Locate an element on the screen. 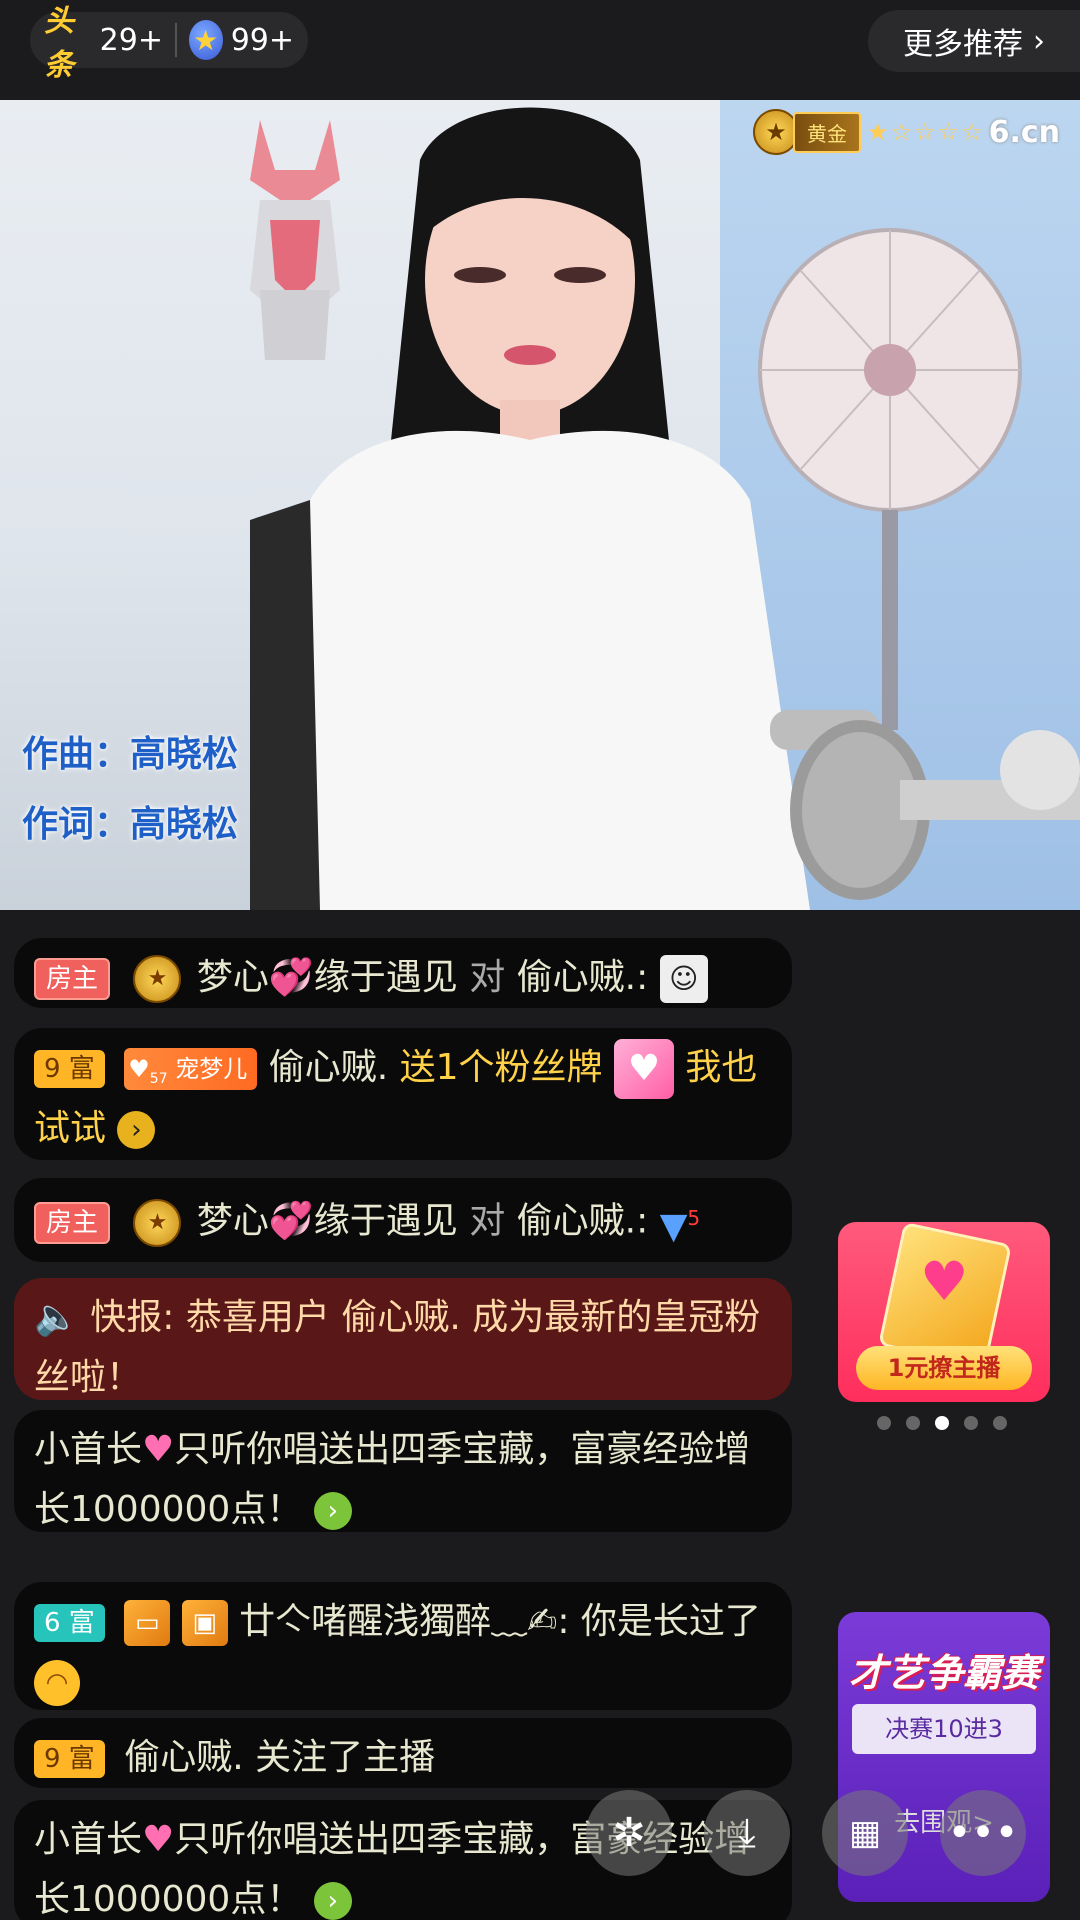  more-recommend-label: 更多推荐 is located at coordinates (963, 44).